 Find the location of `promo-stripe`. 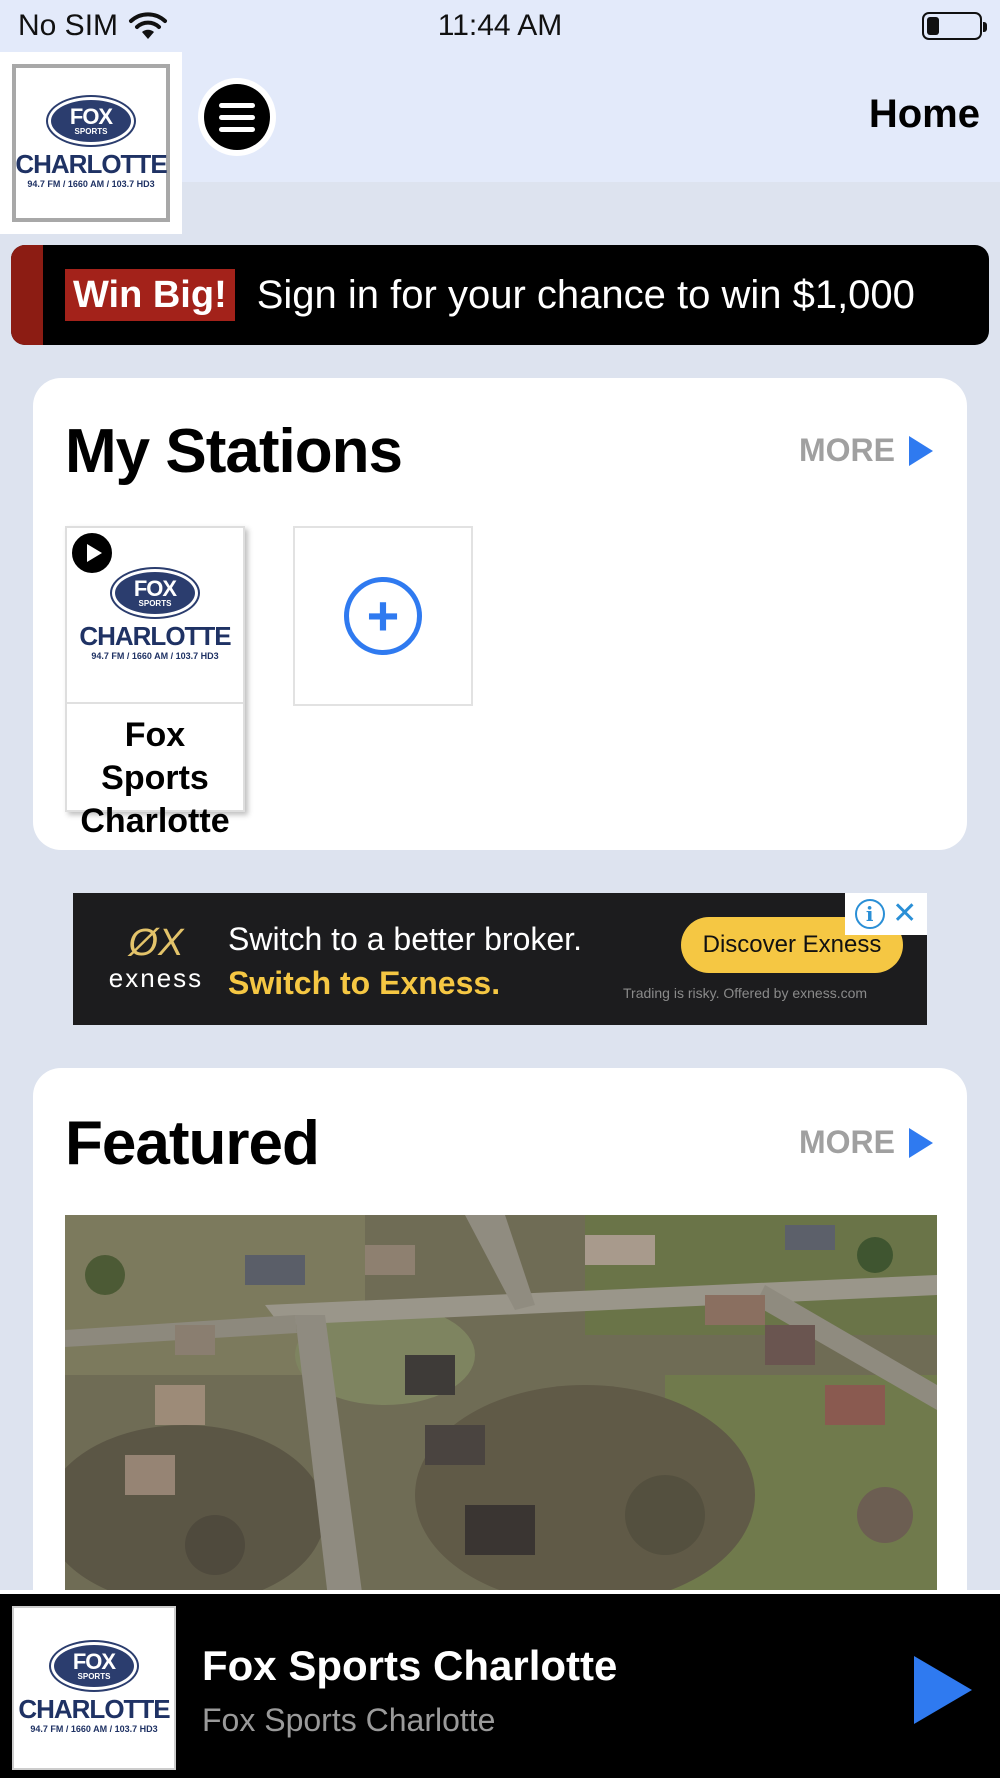

promo-stripe is located at coordinates (27, 295).